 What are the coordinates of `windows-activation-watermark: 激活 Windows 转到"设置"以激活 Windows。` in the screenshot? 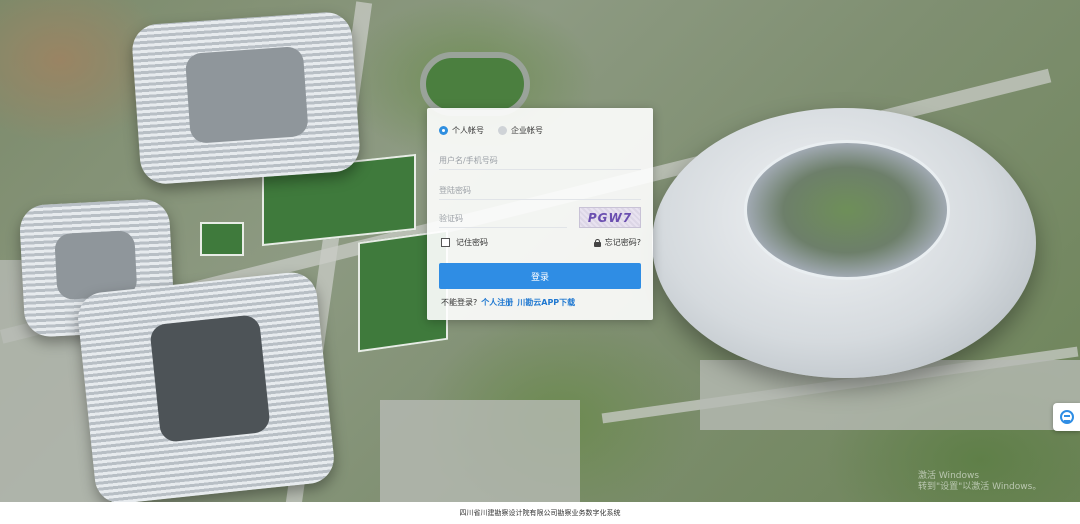 It's located at (979, 482).